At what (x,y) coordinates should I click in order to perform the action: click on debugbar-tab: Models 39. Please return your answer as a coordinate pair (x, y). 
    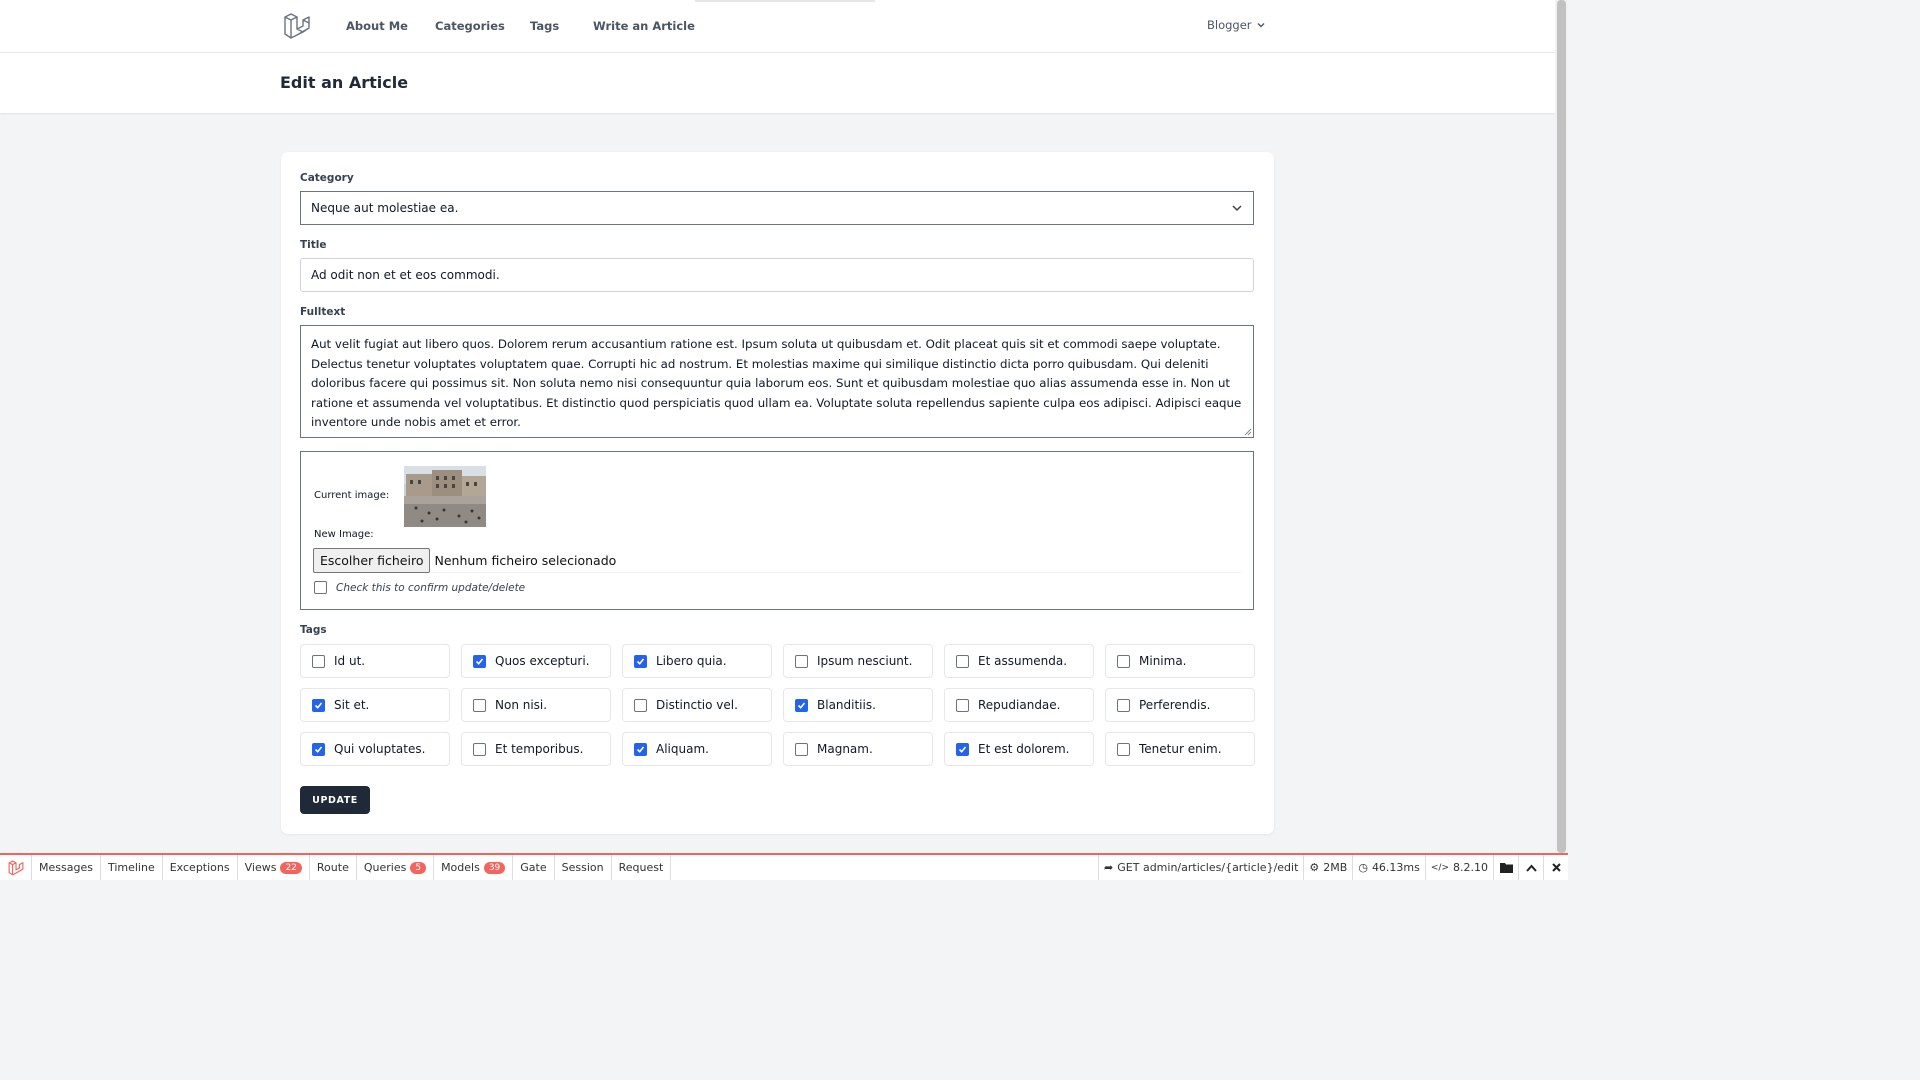
    Looking at the image, I should click on (474, 867).